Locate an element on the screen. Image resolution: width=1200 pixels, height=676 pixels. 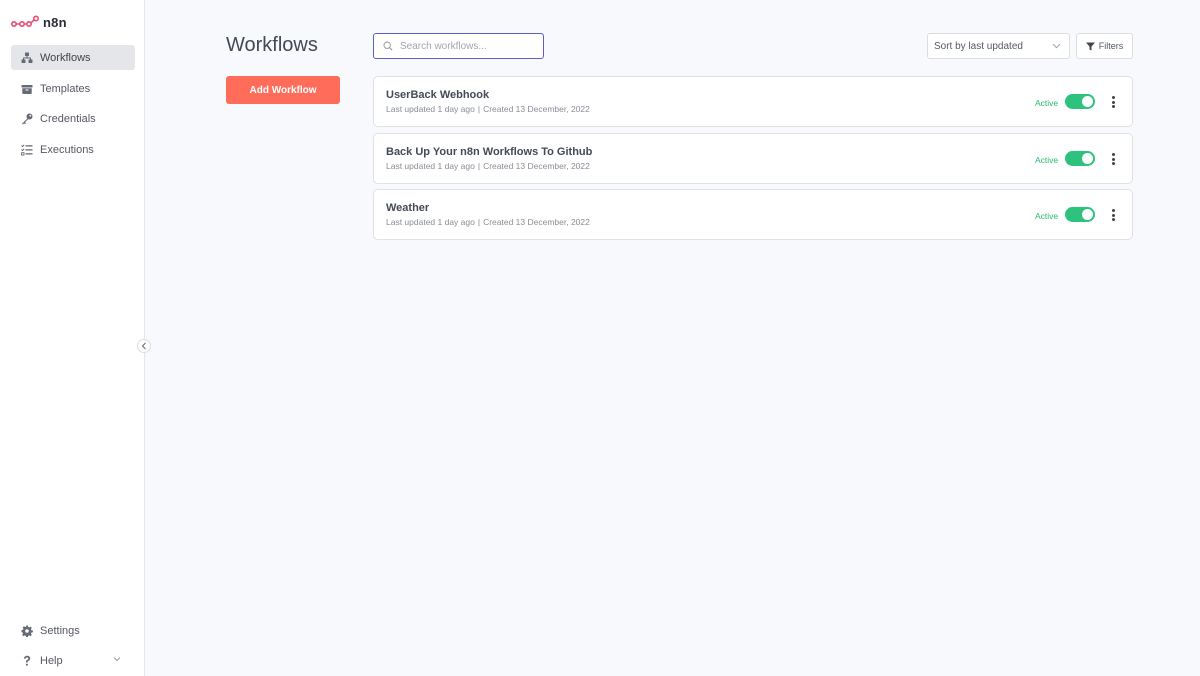
sidebar-item-label: Workflows is located at coordinates (65, 57).